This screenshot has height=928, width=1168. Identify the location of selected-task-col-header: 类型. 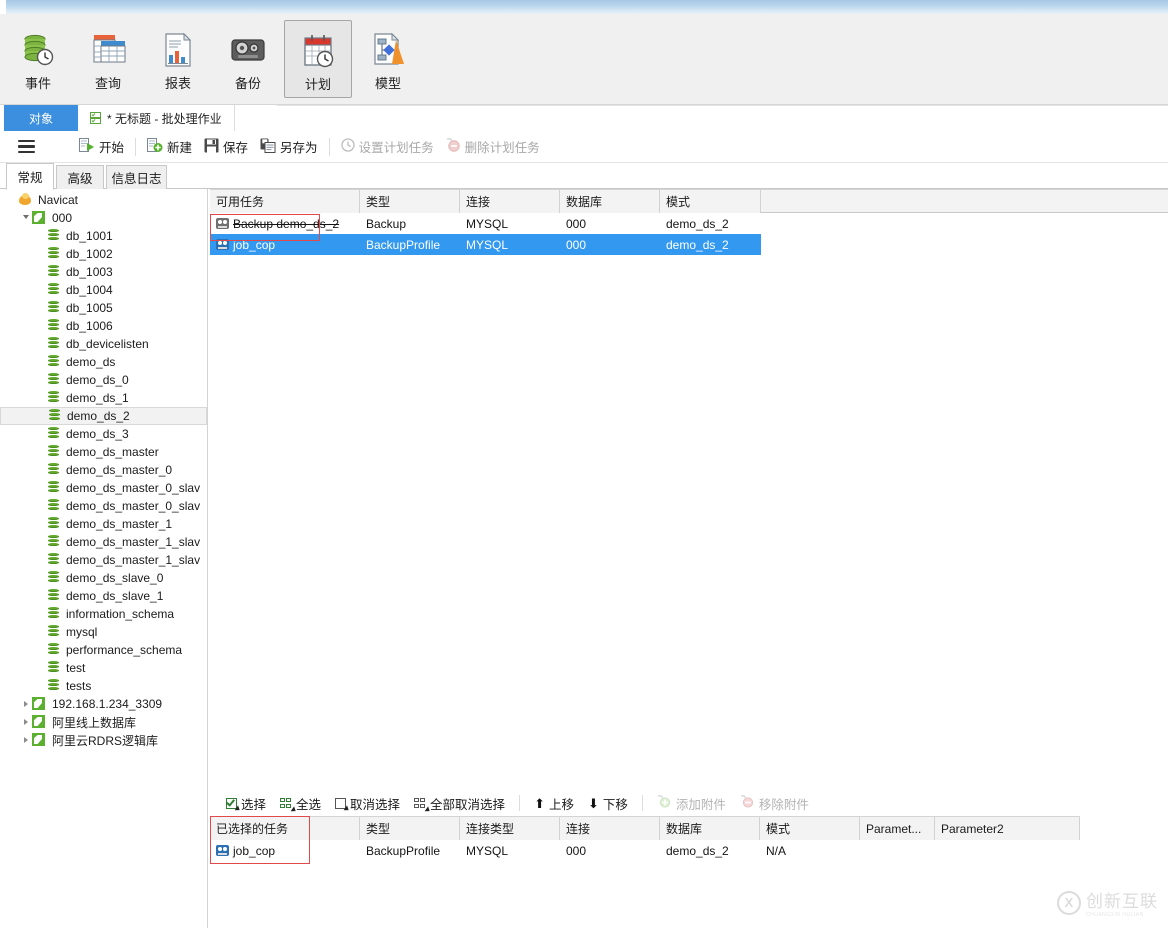
(410, 828).